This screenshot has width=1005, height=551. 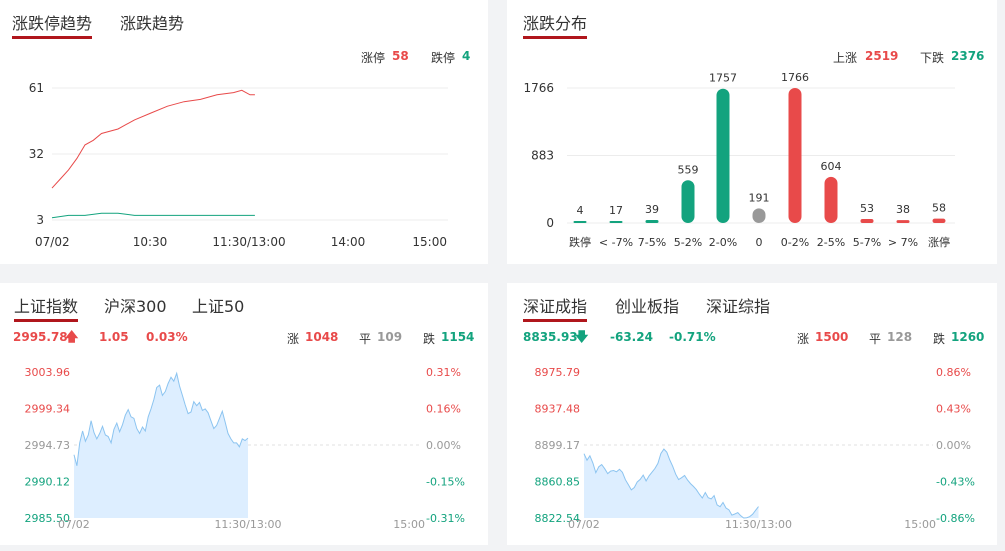 What do you see at coordinates (939, 208) in the screenshot?
I see `bar-value-label: 58` at bounding box center [939, 208].